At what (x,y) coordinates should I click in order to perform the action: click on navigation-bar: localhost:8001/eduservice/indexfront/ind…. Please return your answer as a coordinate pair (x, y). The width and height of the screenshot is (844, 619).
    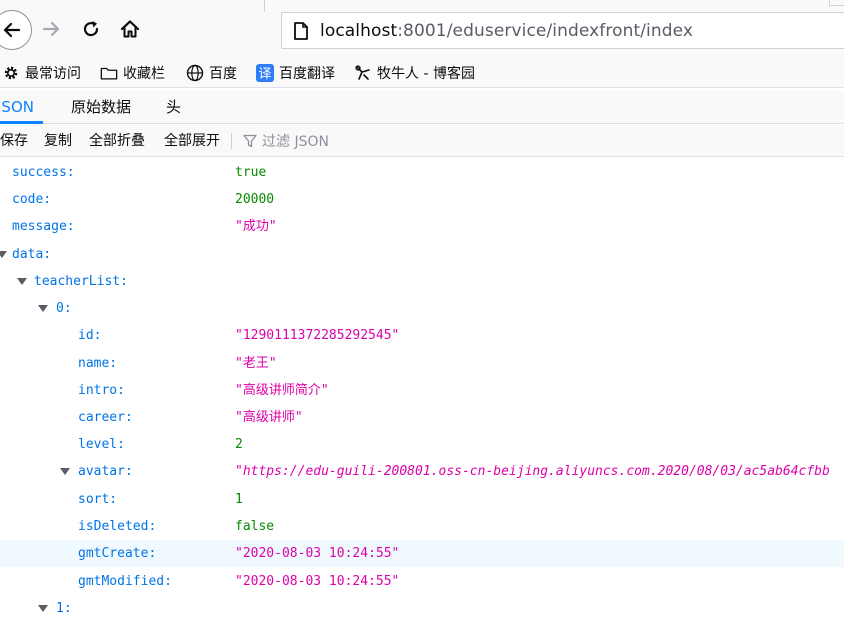
    Looking at the image, I should click on (422, 29).